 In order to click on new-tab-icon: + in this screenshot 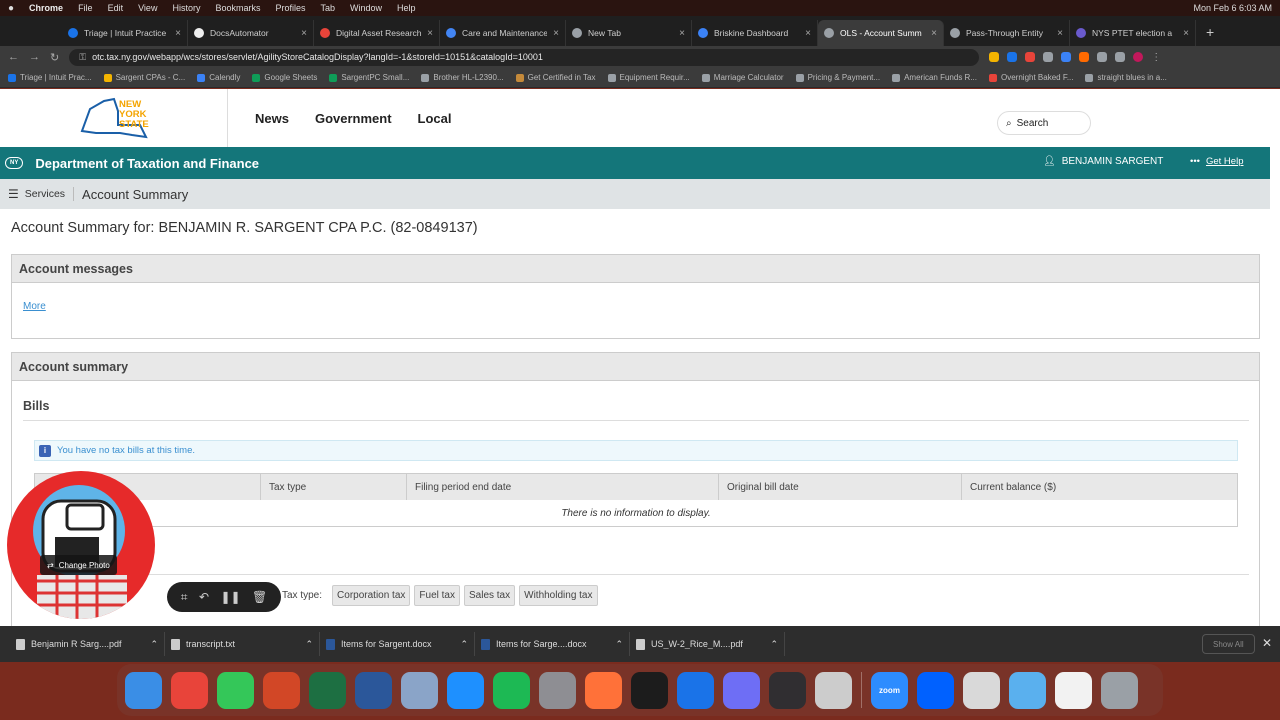, I will do `click(1210, 35)`.